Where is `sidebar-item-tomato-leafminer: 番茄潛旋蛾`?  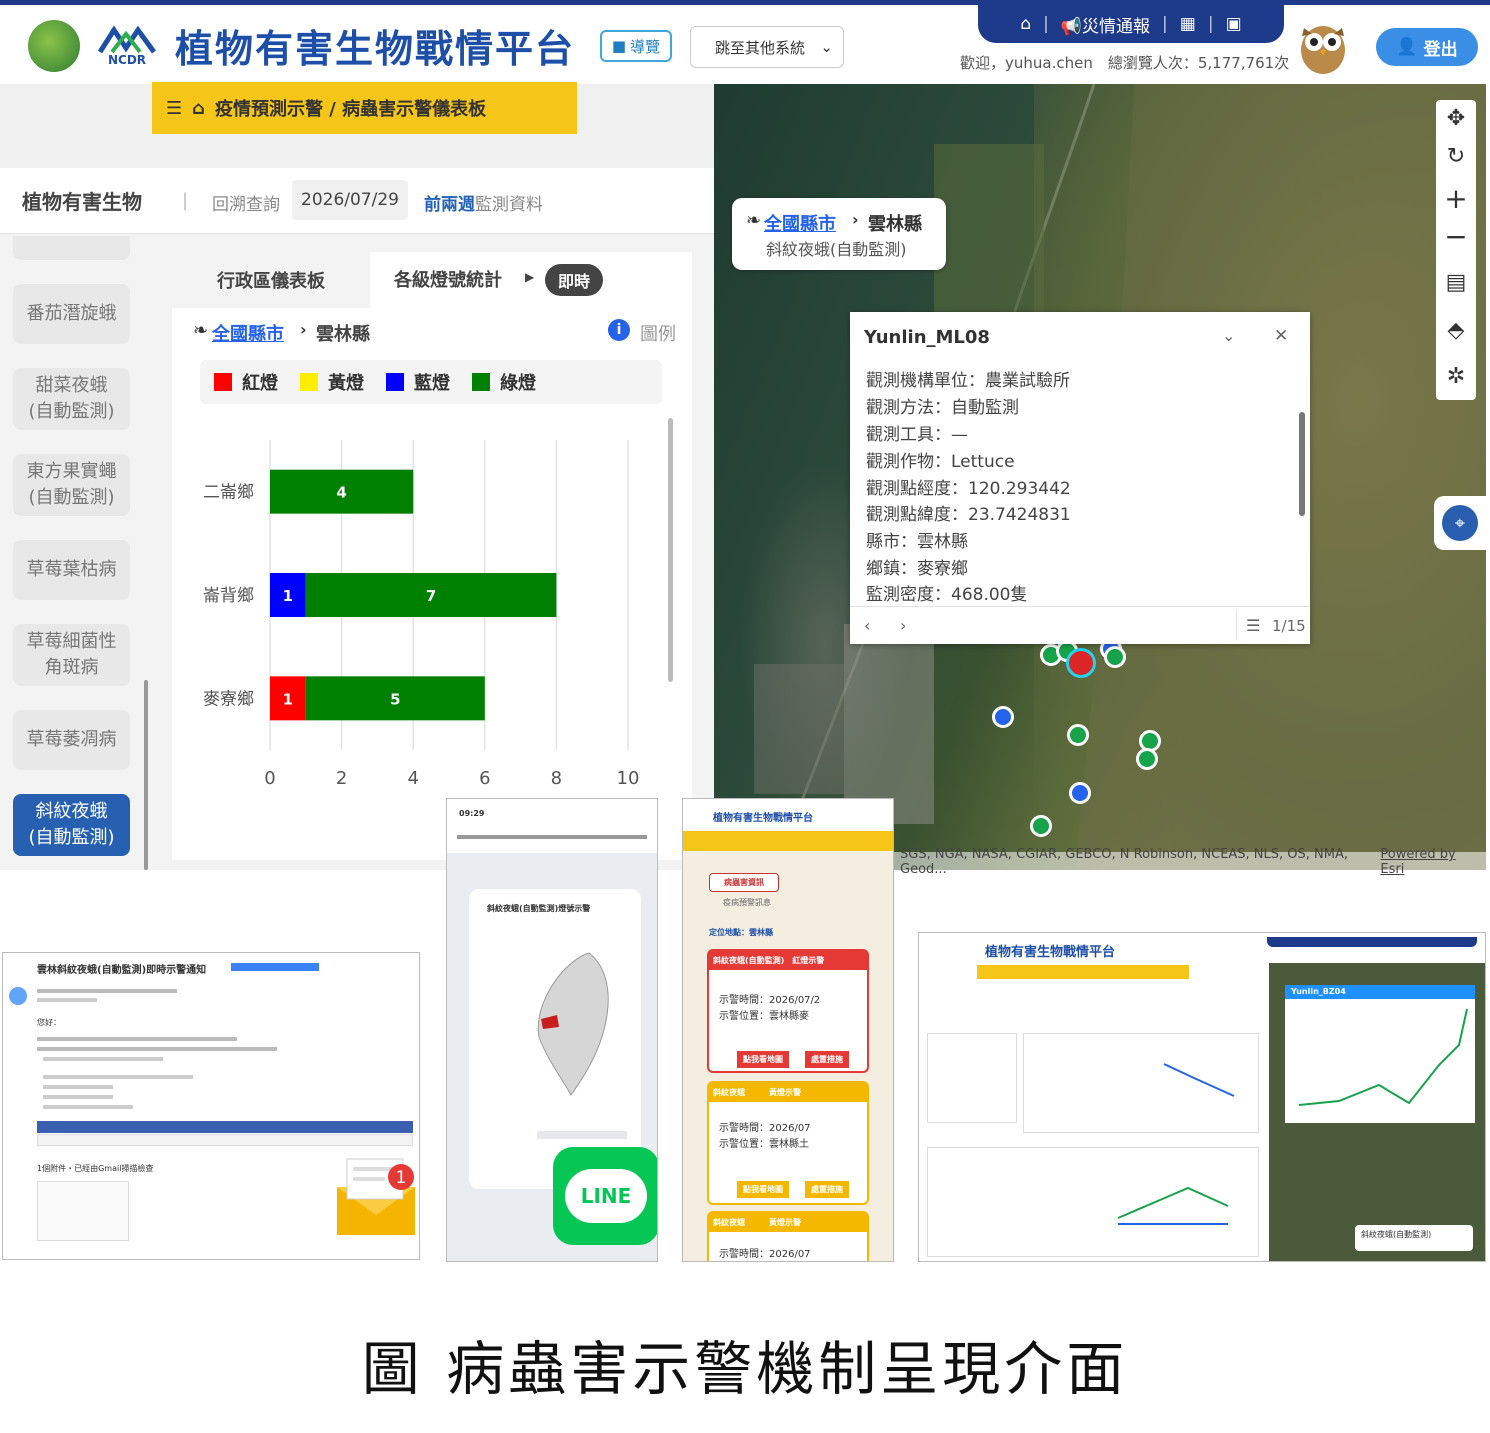 sidebar-item-tomato-leafminer: 番茄潛旋蛾 is located at coordinates (71, 314).